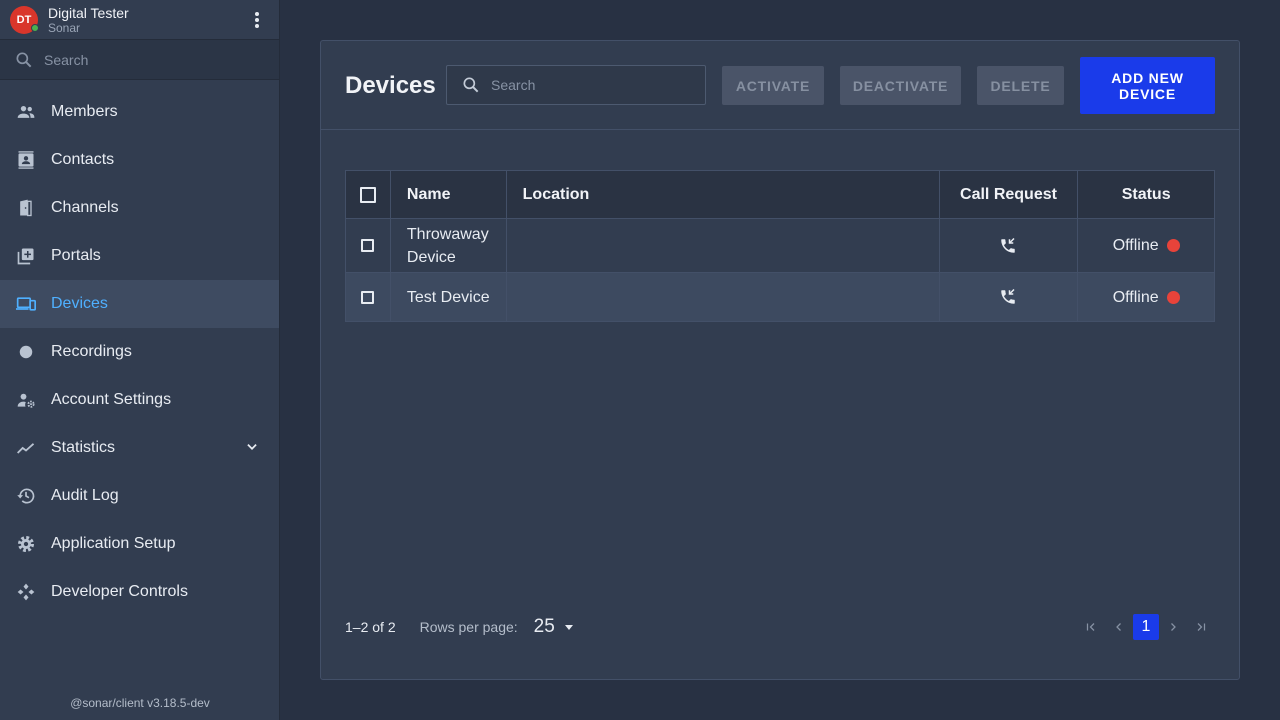 This screenshot has height=720, width=1280. What do you see at coordinates (139, 112) in the screenshot?
I see `sidebar-item-members: Members` at bounding box center [139, 112].